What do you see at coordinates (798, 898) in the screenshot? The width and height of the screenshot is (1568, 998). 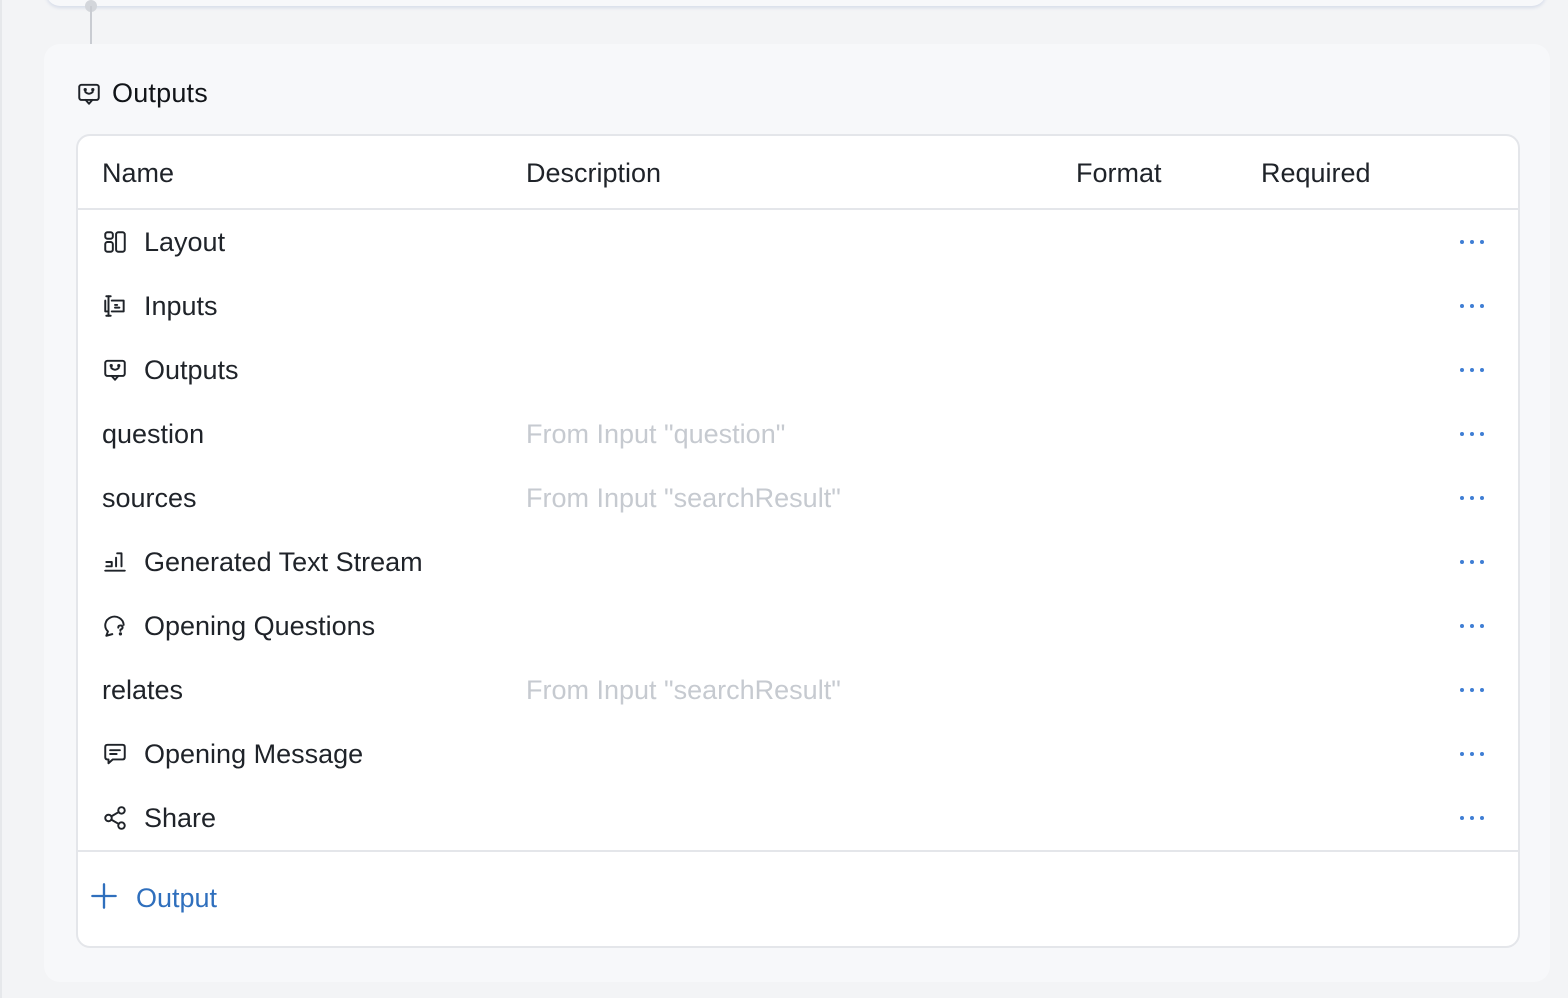 I see `table-footer: Output` at bounding box center [798, 898].